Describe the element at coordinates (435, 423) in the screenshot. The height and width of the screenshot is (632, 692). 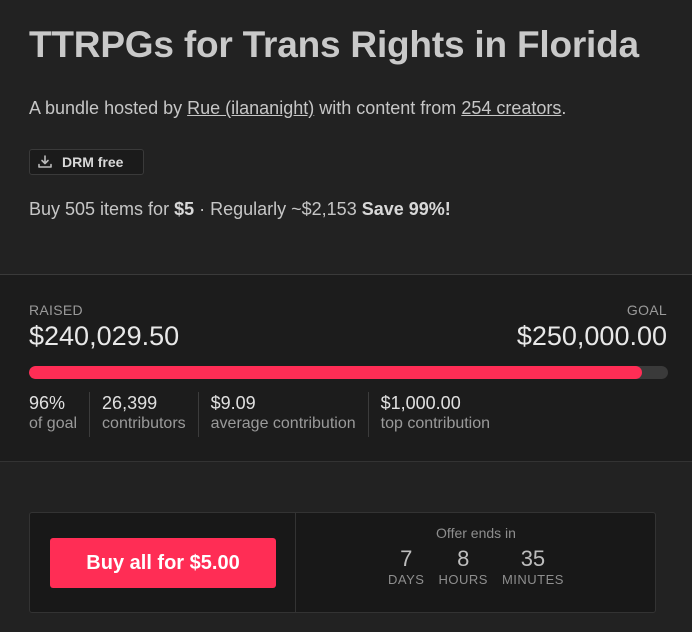
I see `stat-label: top contribution` at that location.